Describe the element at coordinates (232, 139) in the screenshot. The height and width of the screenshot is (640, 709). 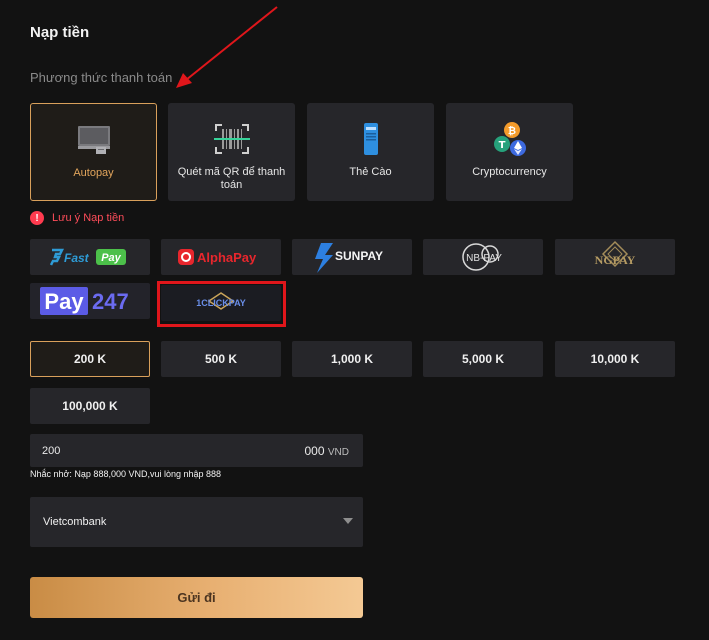
I see `qr-scan-icon` at that location.